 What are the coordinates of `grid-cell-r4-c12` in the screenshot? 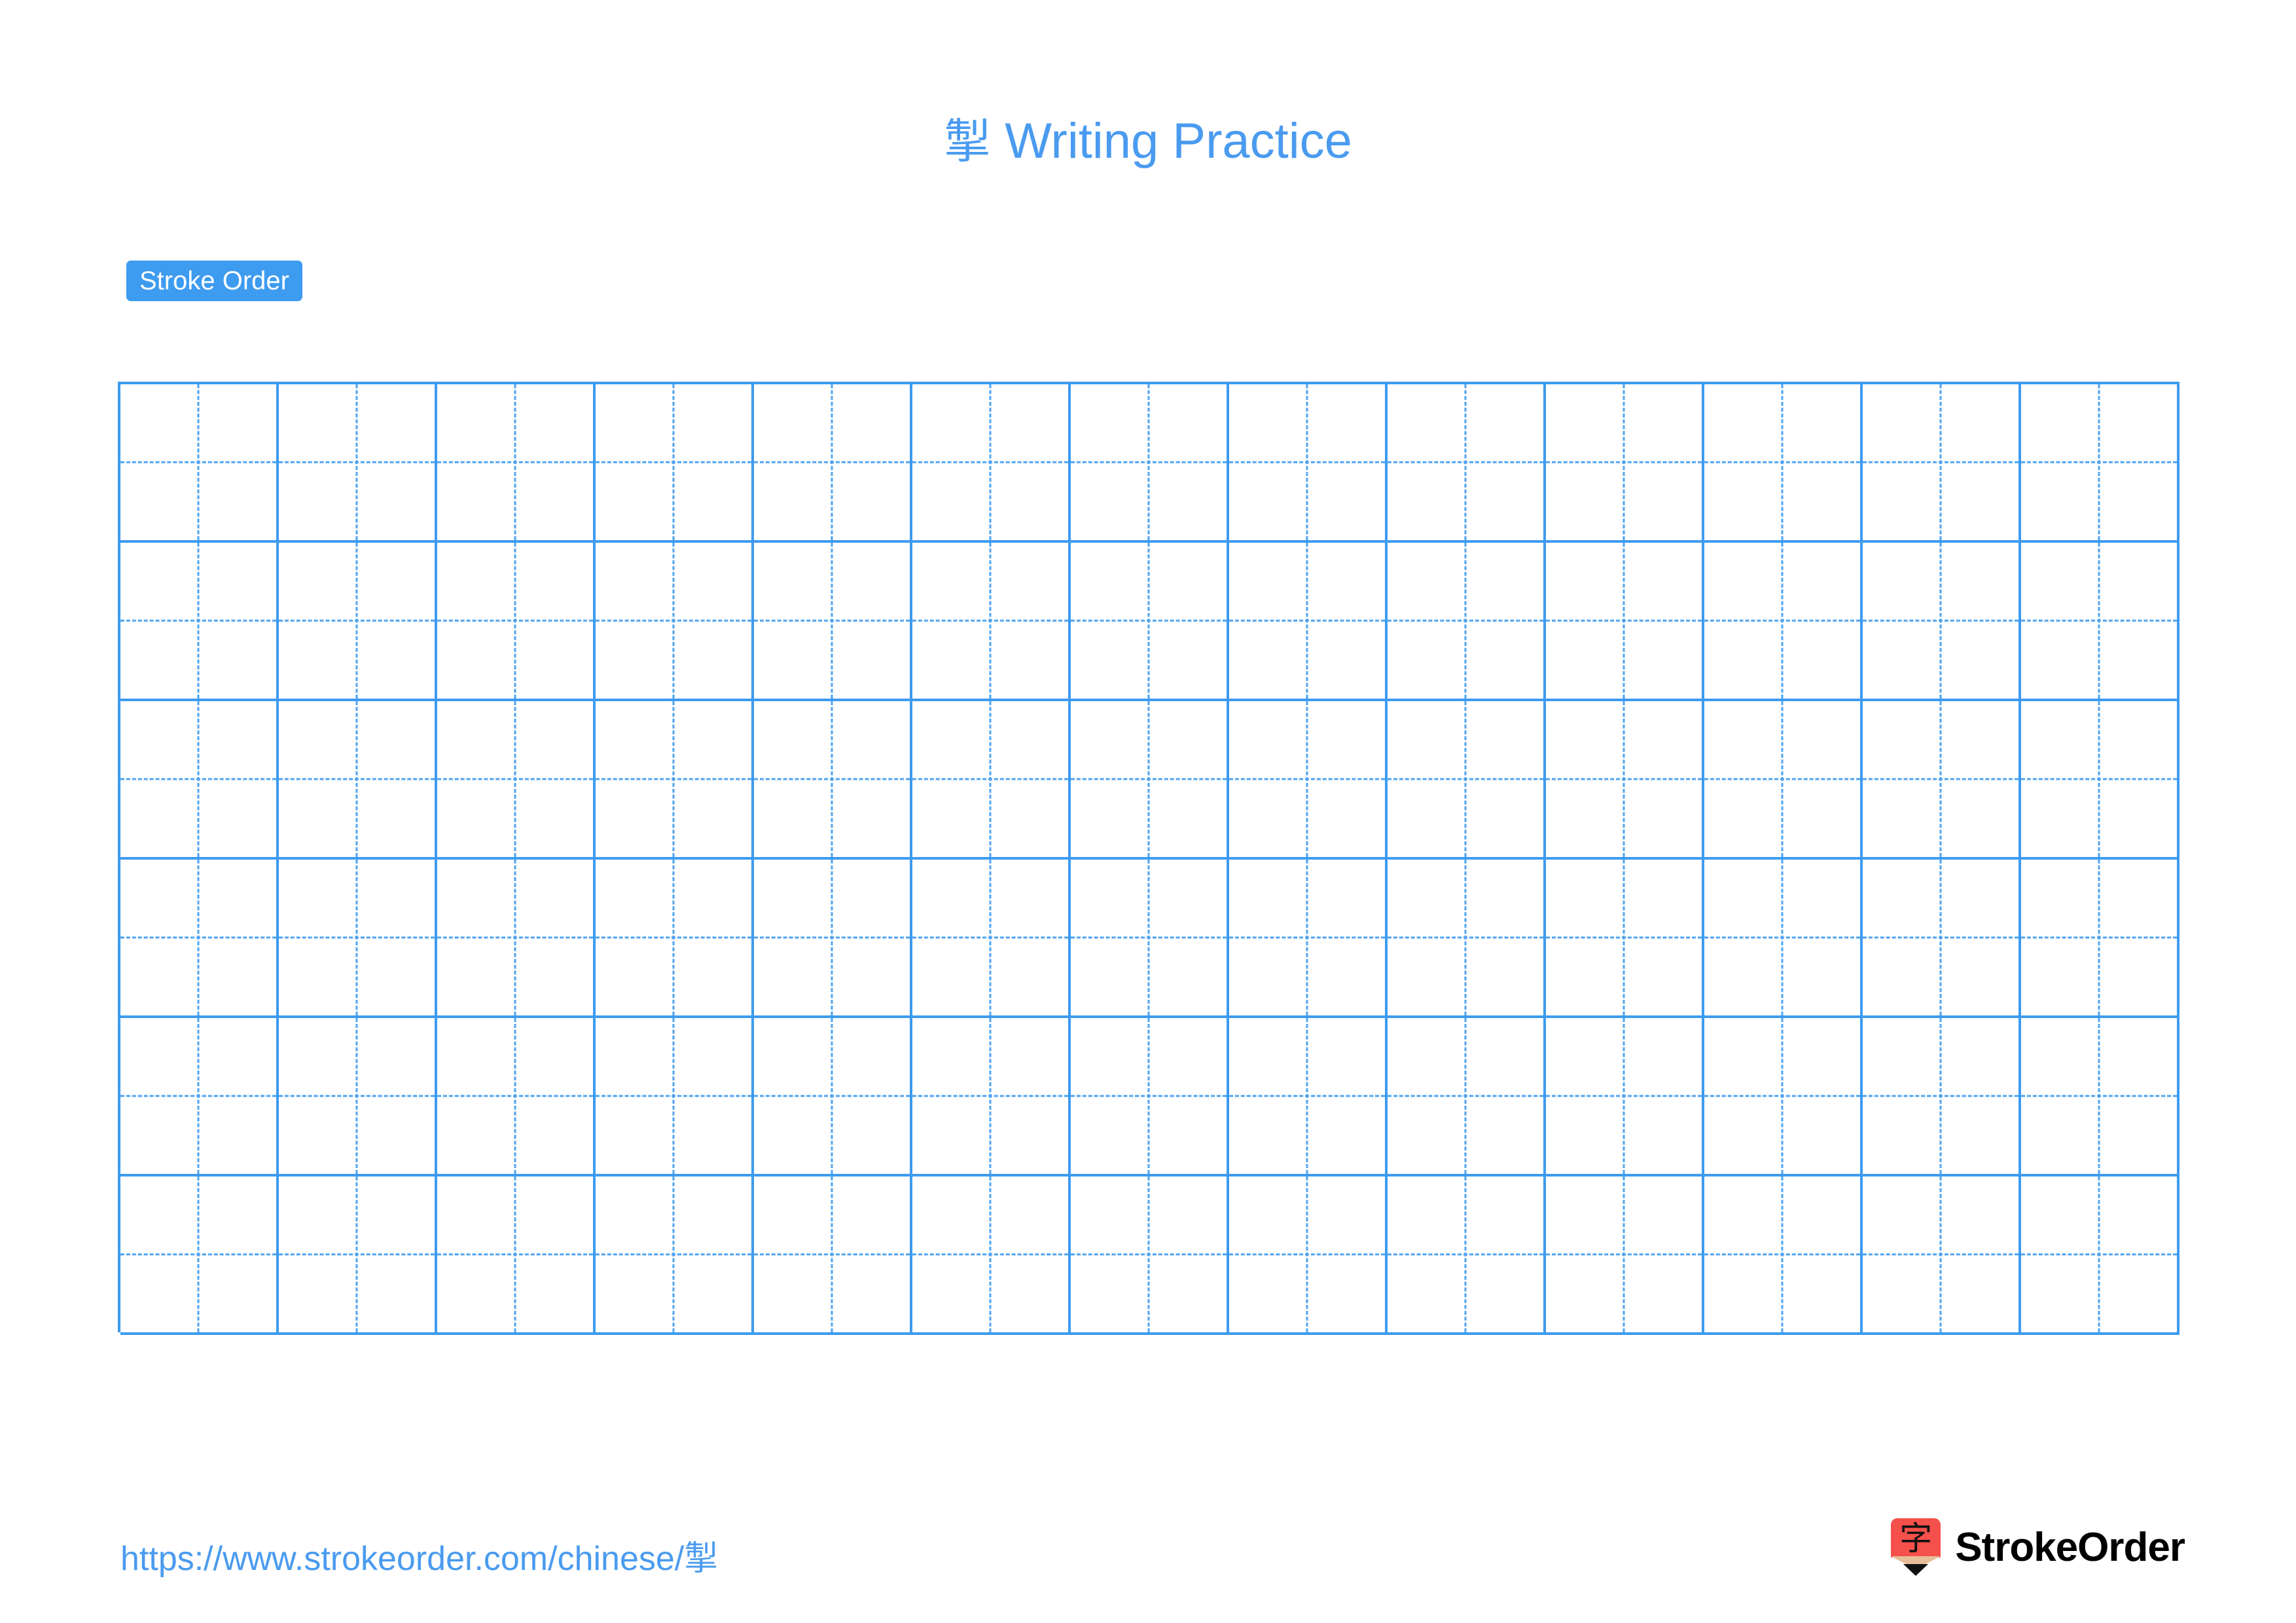 It's located at (1942, 939).